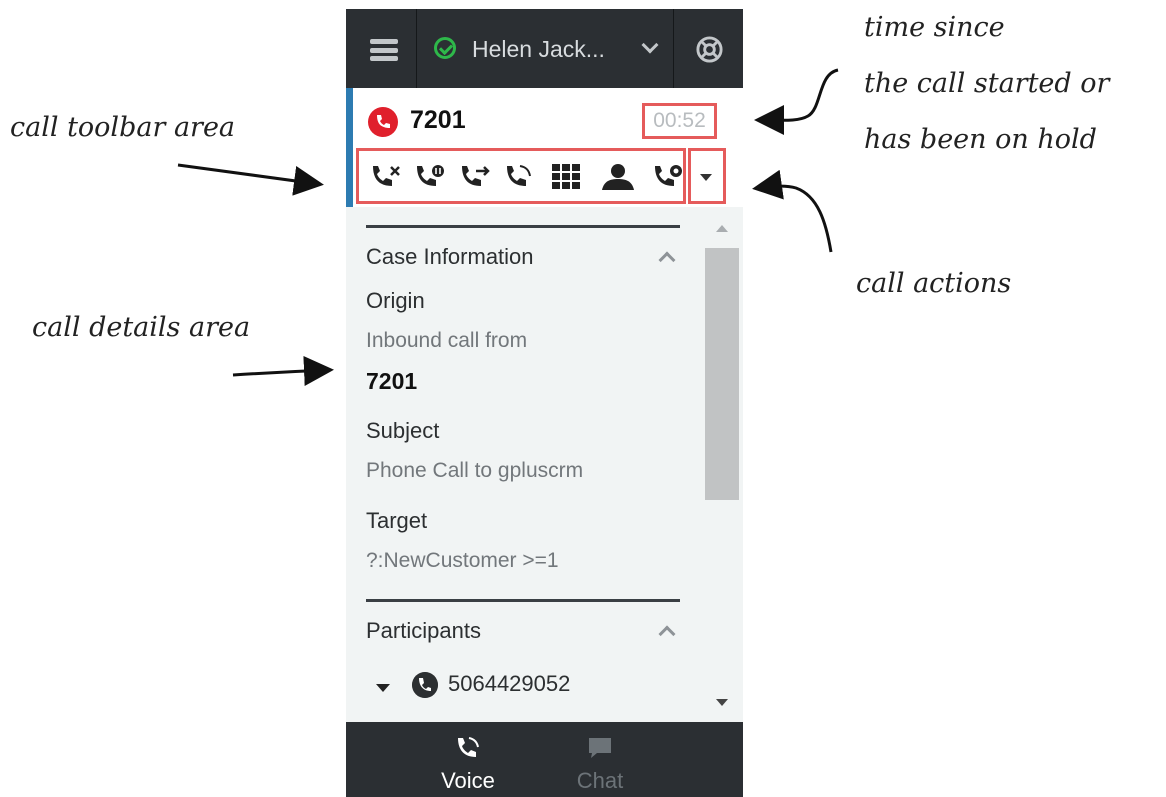  What do you see at coordinates (709, 49) in the screenshot?
I see `support-icon` at bounding box center [709, 49].